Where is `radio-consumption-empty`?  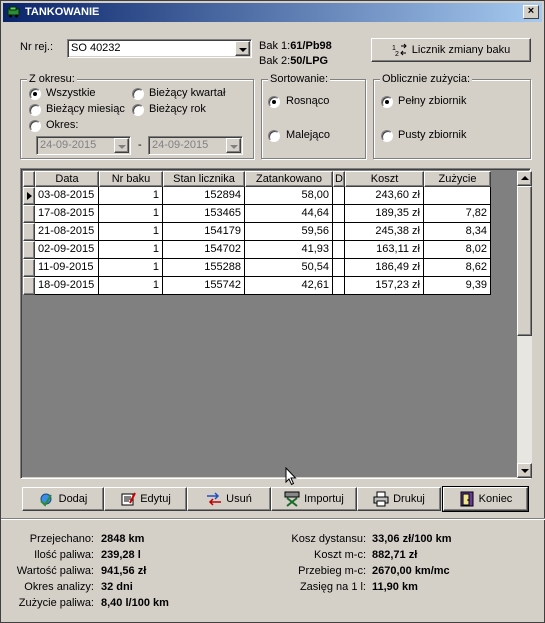 radio-consumption-empty is located at coordinates (387, 136).